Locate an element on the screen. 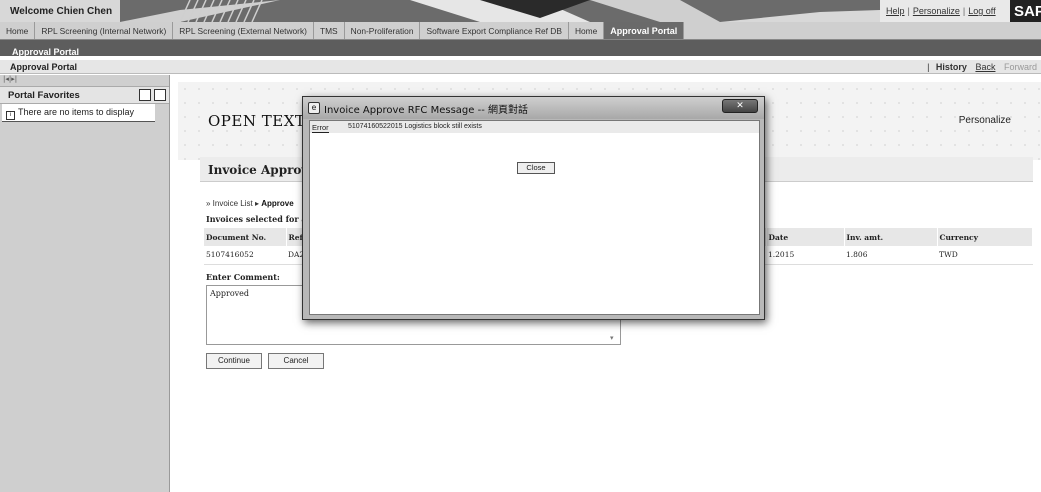 This screenshot has height=492, width=1041. browser-icon: e is located at coordinates (314, 108).